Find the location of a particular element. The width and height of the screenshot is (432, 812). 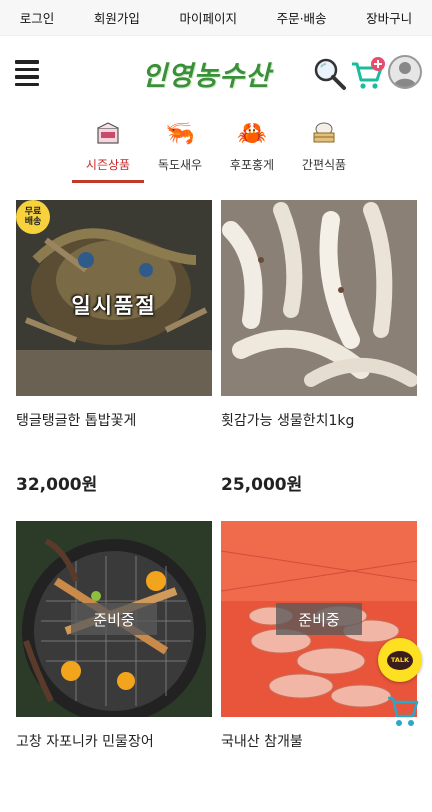

mypage-link: 마이페이지 is located at coordinates (208, 17).